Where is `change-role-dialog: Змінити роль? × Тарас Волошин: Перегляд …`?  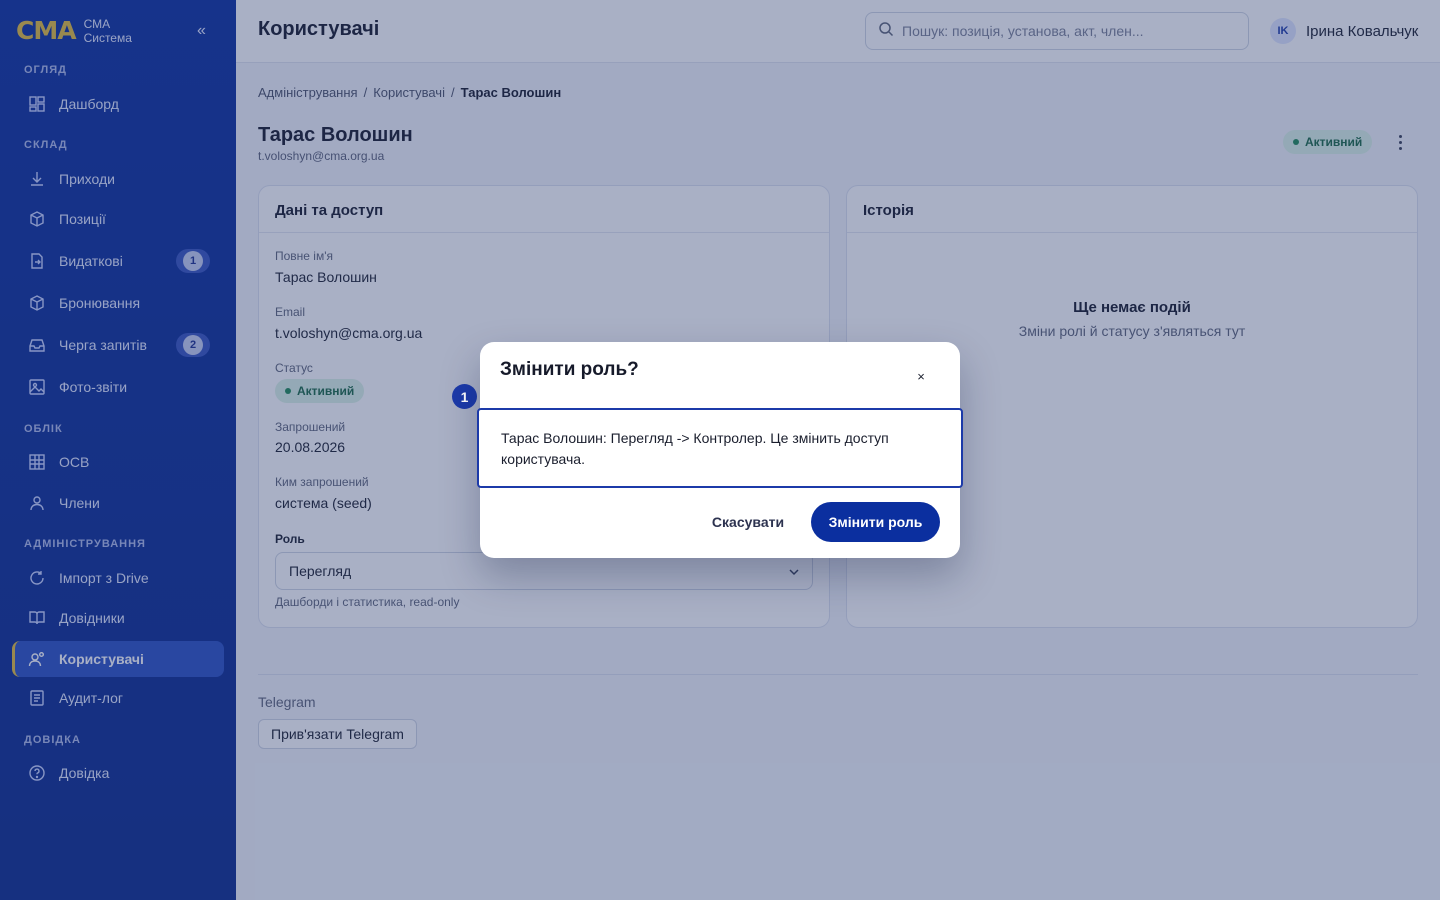
change-role-dialog: Змінити роль? × Тарас Волошин: Перегляд … is located at coordinates (720, 450).